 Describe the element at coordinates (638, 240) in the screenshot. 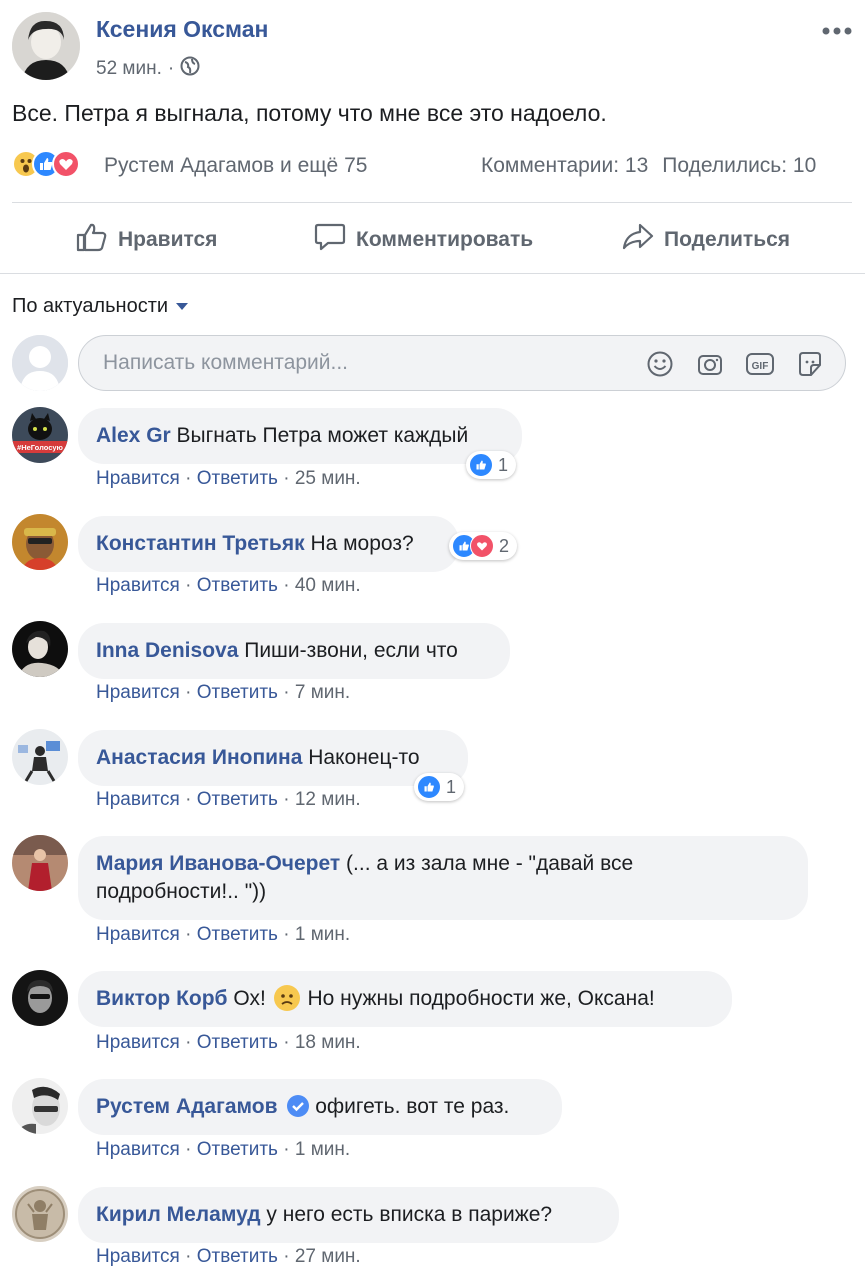

I see `share-arrow-icon` at that location.